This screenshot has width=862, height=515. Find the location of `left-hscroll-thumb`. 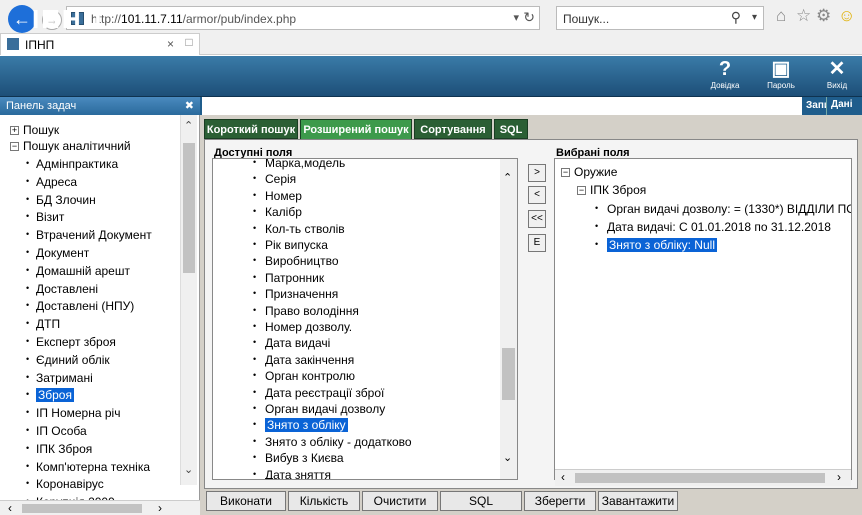

left-hscroll-thumb is located at coordinates (82, 508).